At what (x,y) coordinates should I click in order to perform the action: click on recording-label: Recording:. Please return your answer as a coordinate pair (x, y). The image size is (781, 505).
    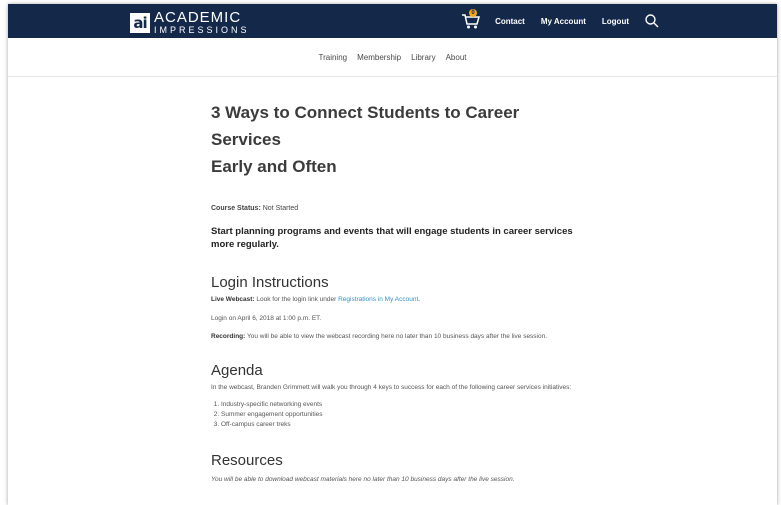
    Looking at the image, I should click on (228, 336).